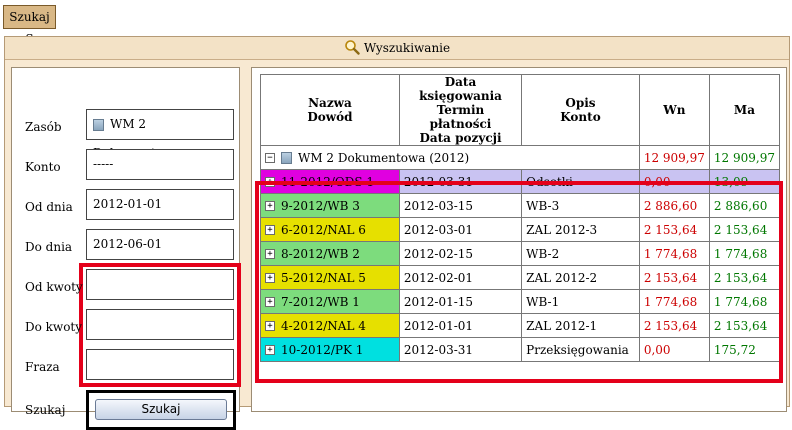 Image resolution: width=792 pixels, height=430 pixels. What do you see at coordinates (580, 110) in the screenshot?
I see `col-opis-header: Opis Konto` at bounding box center [580, 110].